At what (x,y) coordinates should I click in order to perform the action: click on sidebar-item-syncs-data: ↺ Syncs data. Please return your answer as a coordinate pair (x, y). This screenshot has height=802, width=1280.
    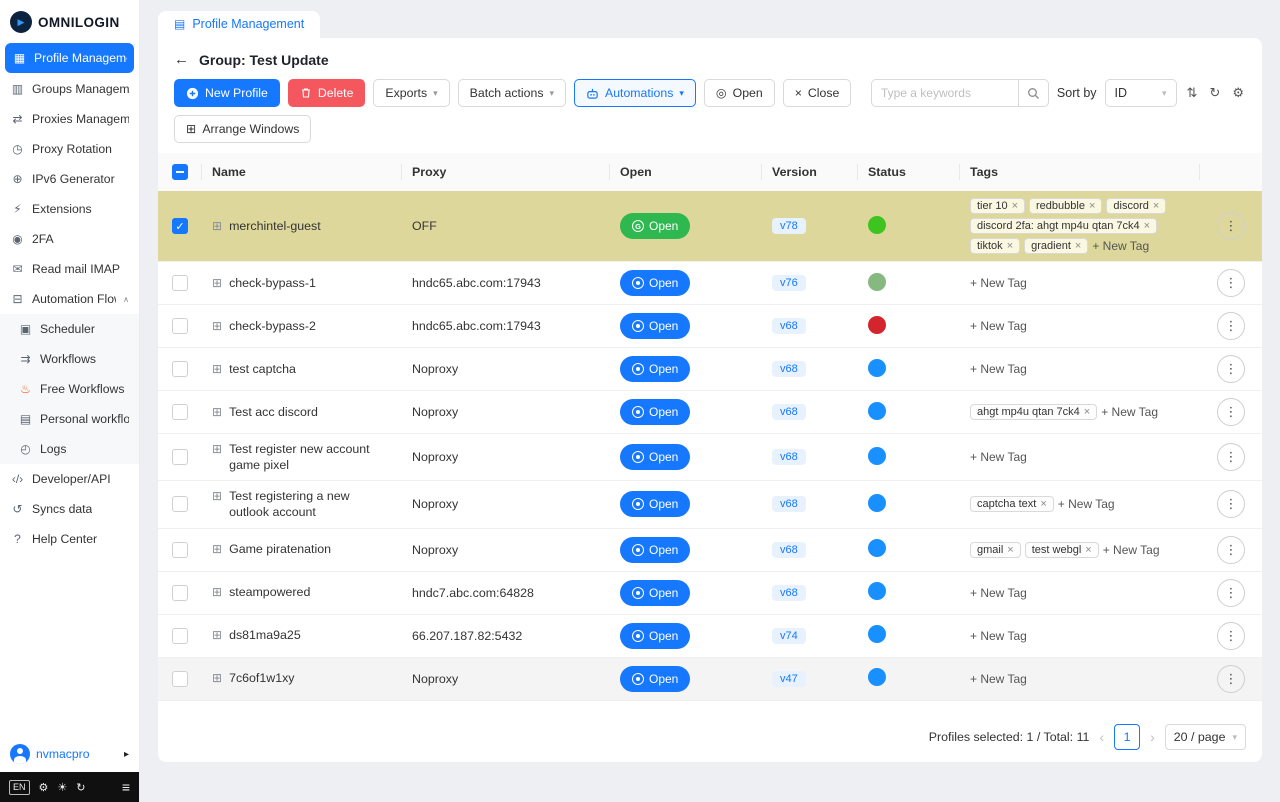
    Looking at the image, I should click on (69, 509).